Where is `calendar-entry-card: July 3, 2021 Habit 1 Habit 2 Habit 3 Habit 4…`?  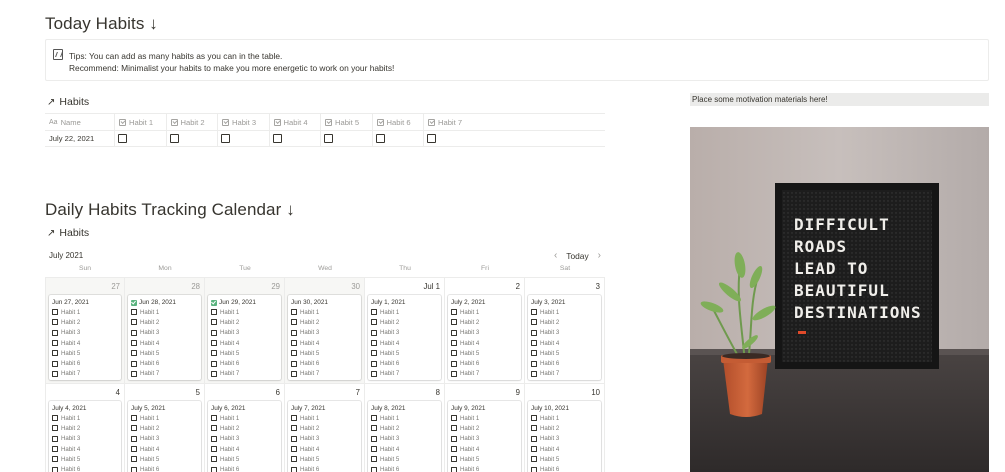
calendar-entry-card: July 3, 2021 Habit 1 Habit 2 Habit 3 Habit 4… is located at coordinates (564, 337).